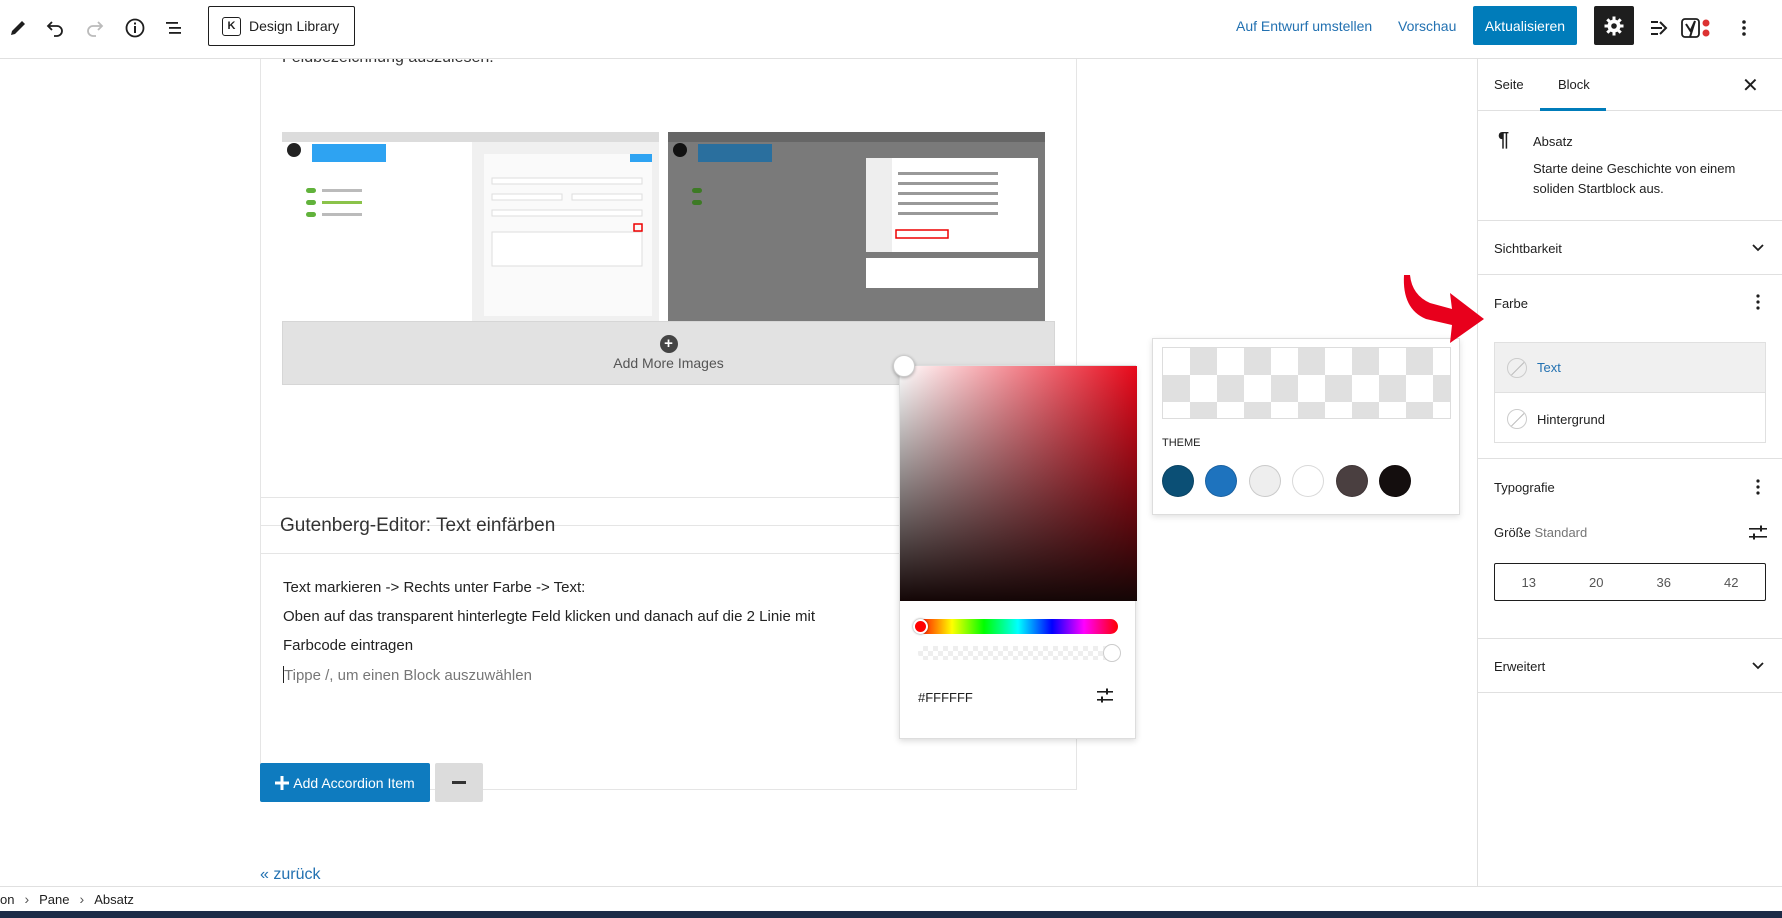 The width and height of the screenshot is (1782, 918). I want to click on font-size-option: 13, so click(1529, 582).